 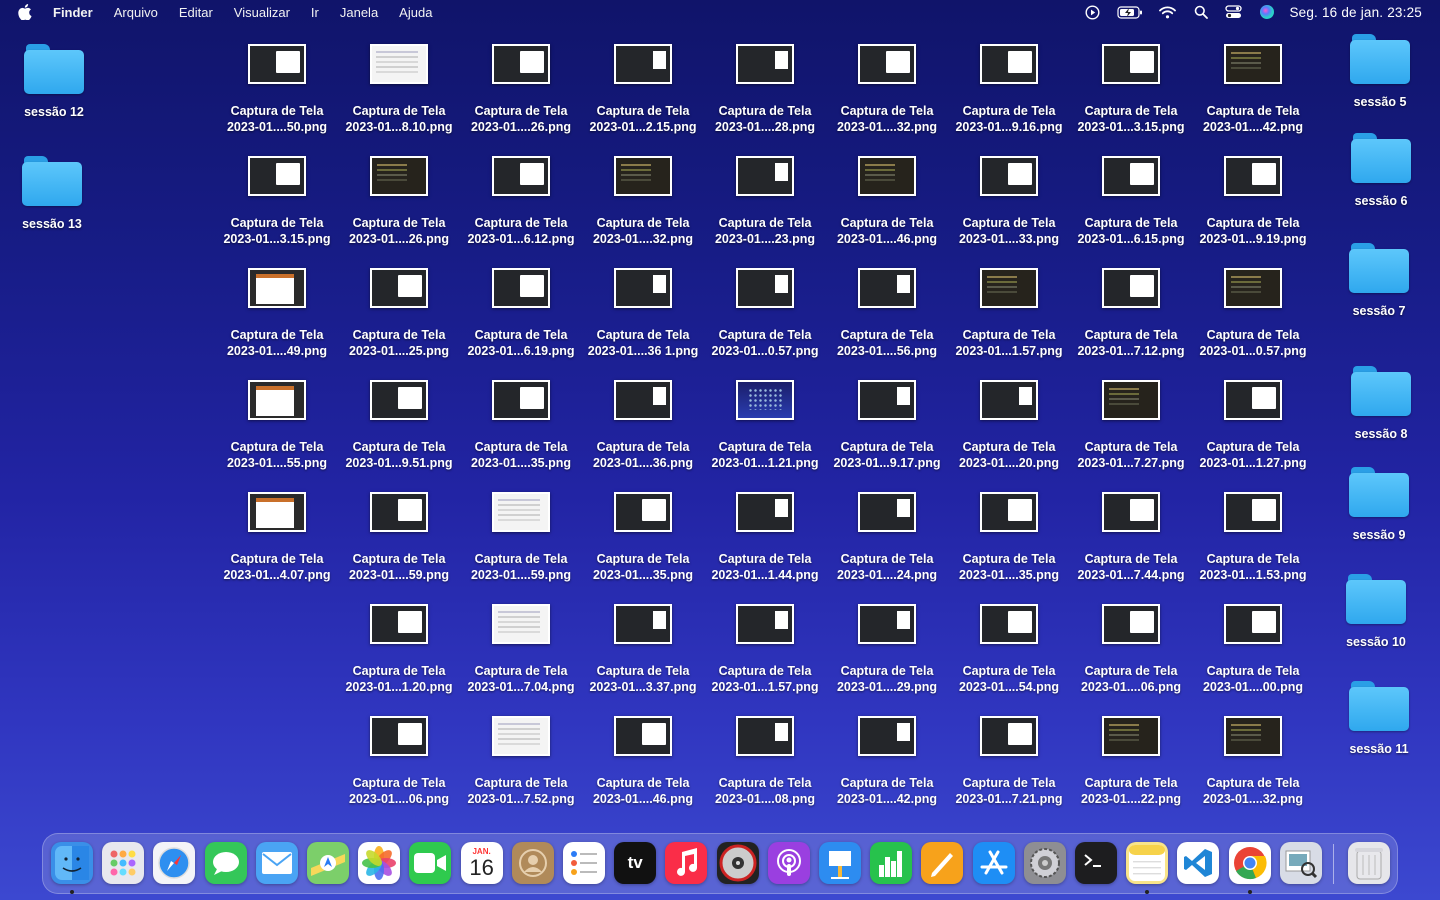 I want to click on app-store-icon, so click(x=993, y=863).